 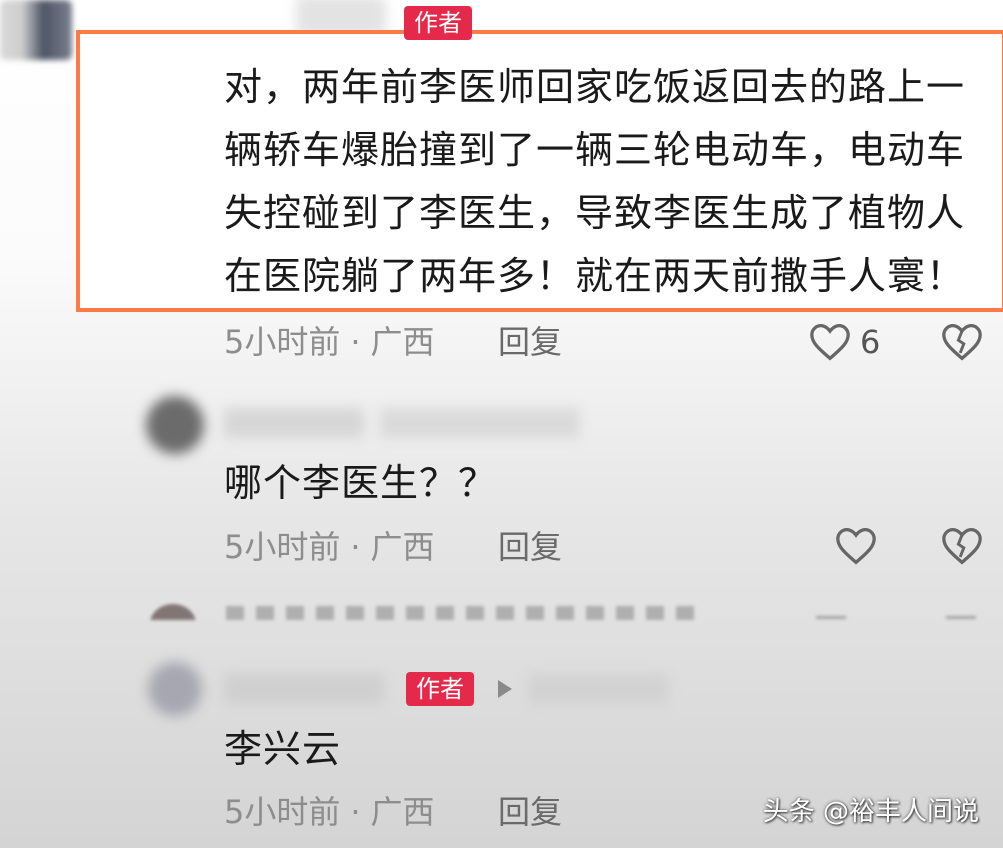 What do you see at coordinates (283, 749) in the screenshot?
I see `comment-text: 李兴云` at bounding box center [283, 749].